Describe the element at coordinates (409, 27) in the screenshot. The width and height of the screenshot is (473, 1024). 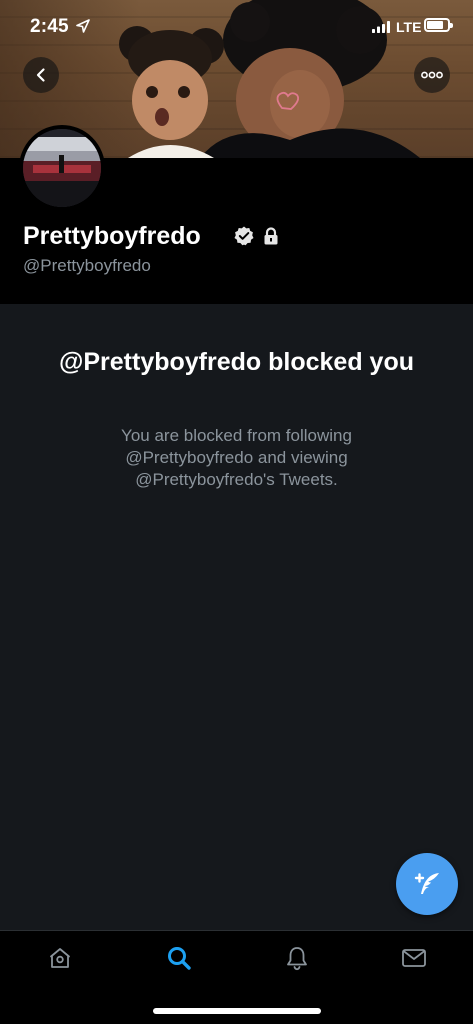
I see `network-type: LTE` at that location.